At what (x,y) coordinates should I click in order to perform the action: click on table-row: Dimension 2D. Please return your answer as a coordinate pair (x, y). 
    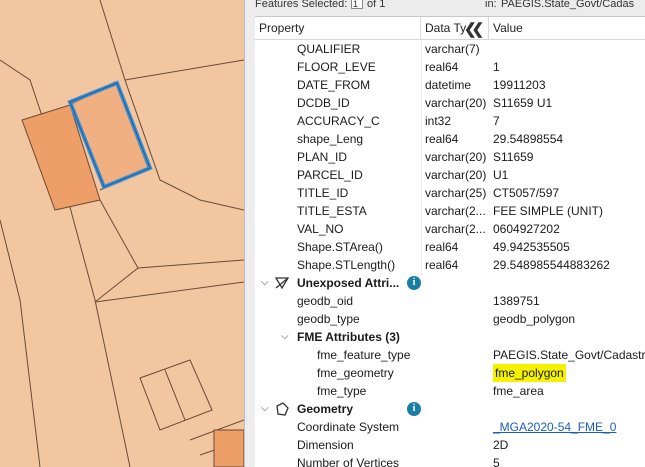
    Looking at the image, I should click on (450, 445).